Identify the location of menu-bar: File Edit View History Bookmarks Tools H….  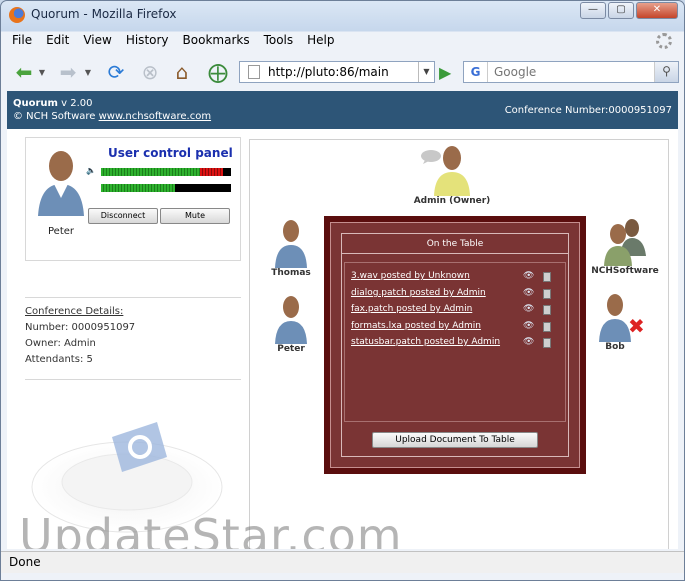
(342, 41).